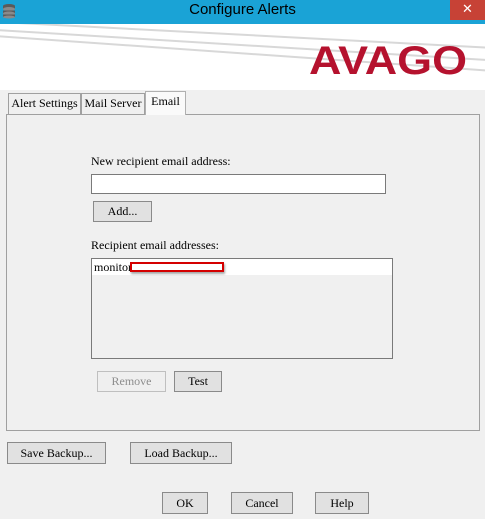  What do you see at coordinates (161, 161) in the screenshot?
I see `new-recipient-label: New recipient email address:` at bounding box center [161, 161].